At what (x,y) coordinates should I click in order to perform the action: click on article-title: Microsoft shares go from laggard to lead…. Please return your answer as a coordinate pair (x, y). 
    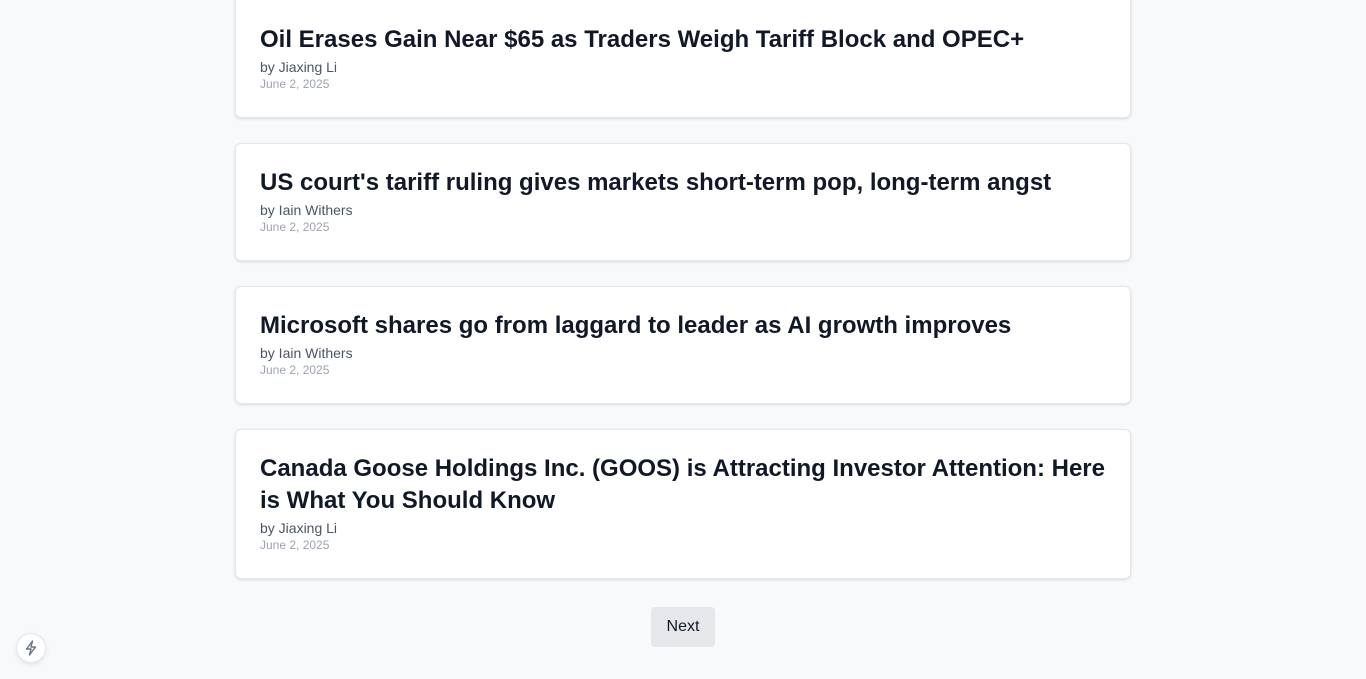
    Looking at the image, I should click on (683, 326).